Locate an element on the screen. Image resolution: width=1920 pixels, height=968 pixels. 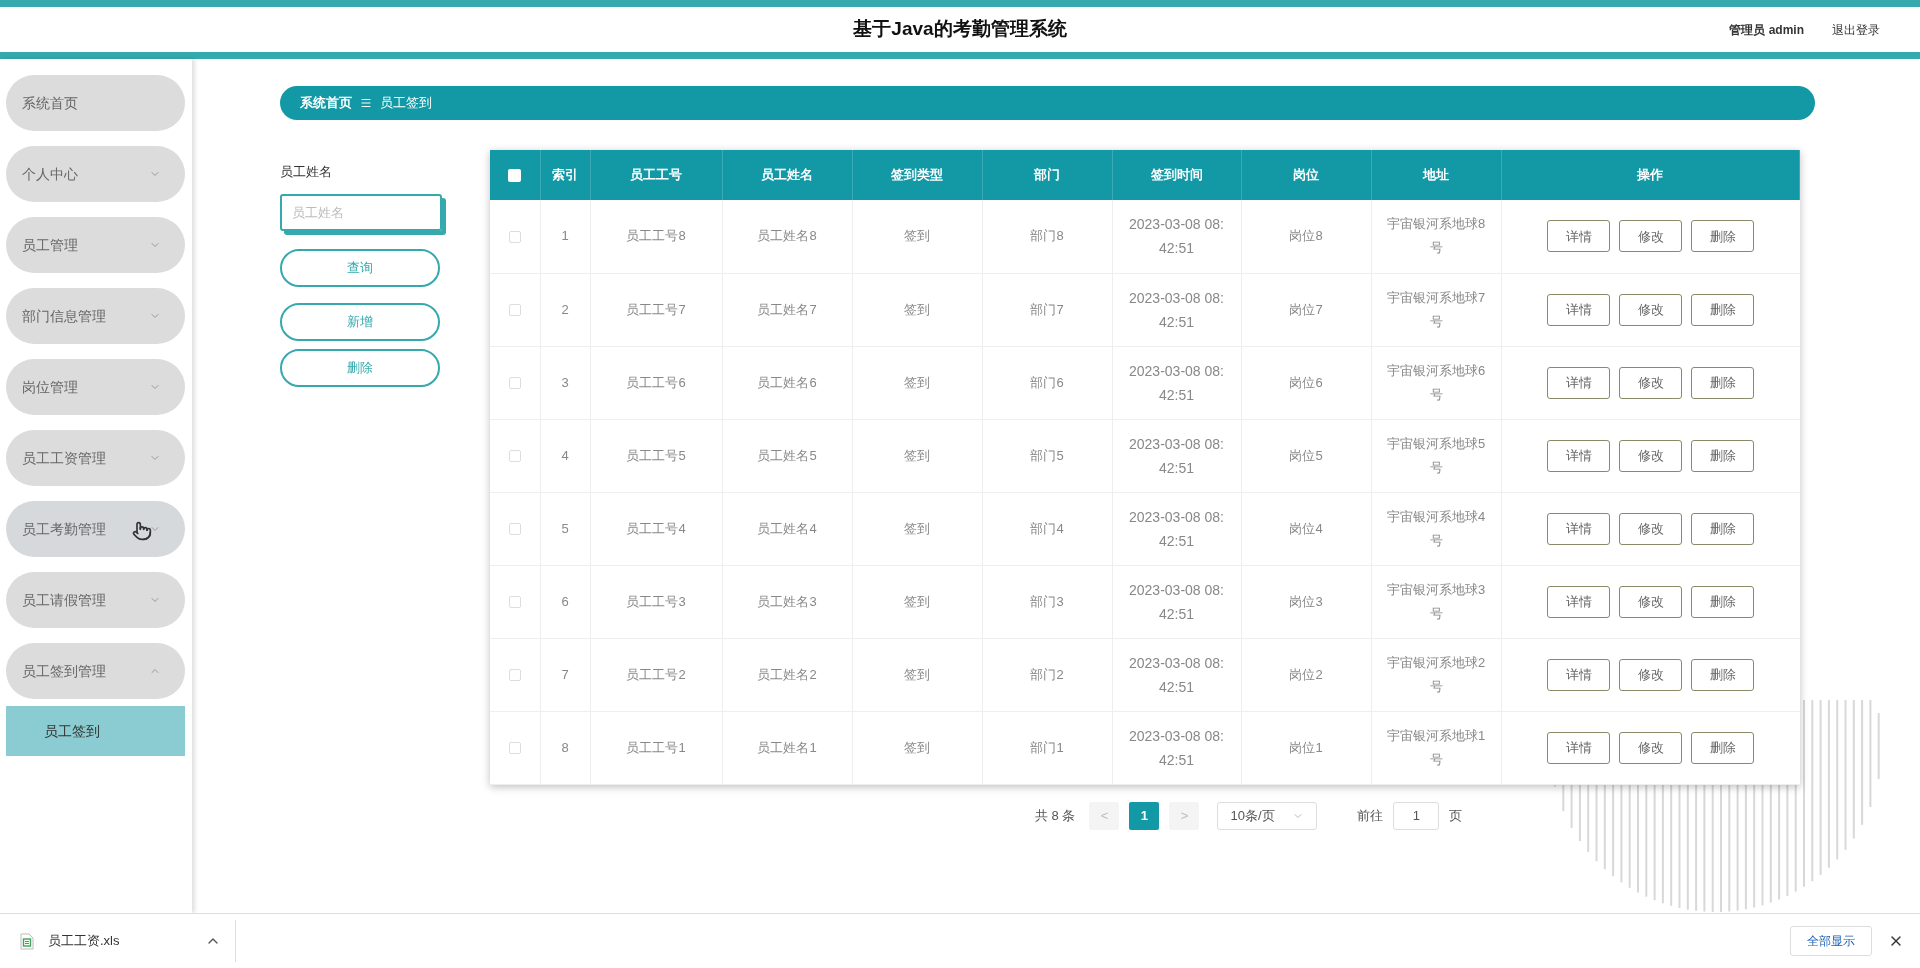
sidebar-item: 员工考勤管理 is located at coordinates (95, 529).